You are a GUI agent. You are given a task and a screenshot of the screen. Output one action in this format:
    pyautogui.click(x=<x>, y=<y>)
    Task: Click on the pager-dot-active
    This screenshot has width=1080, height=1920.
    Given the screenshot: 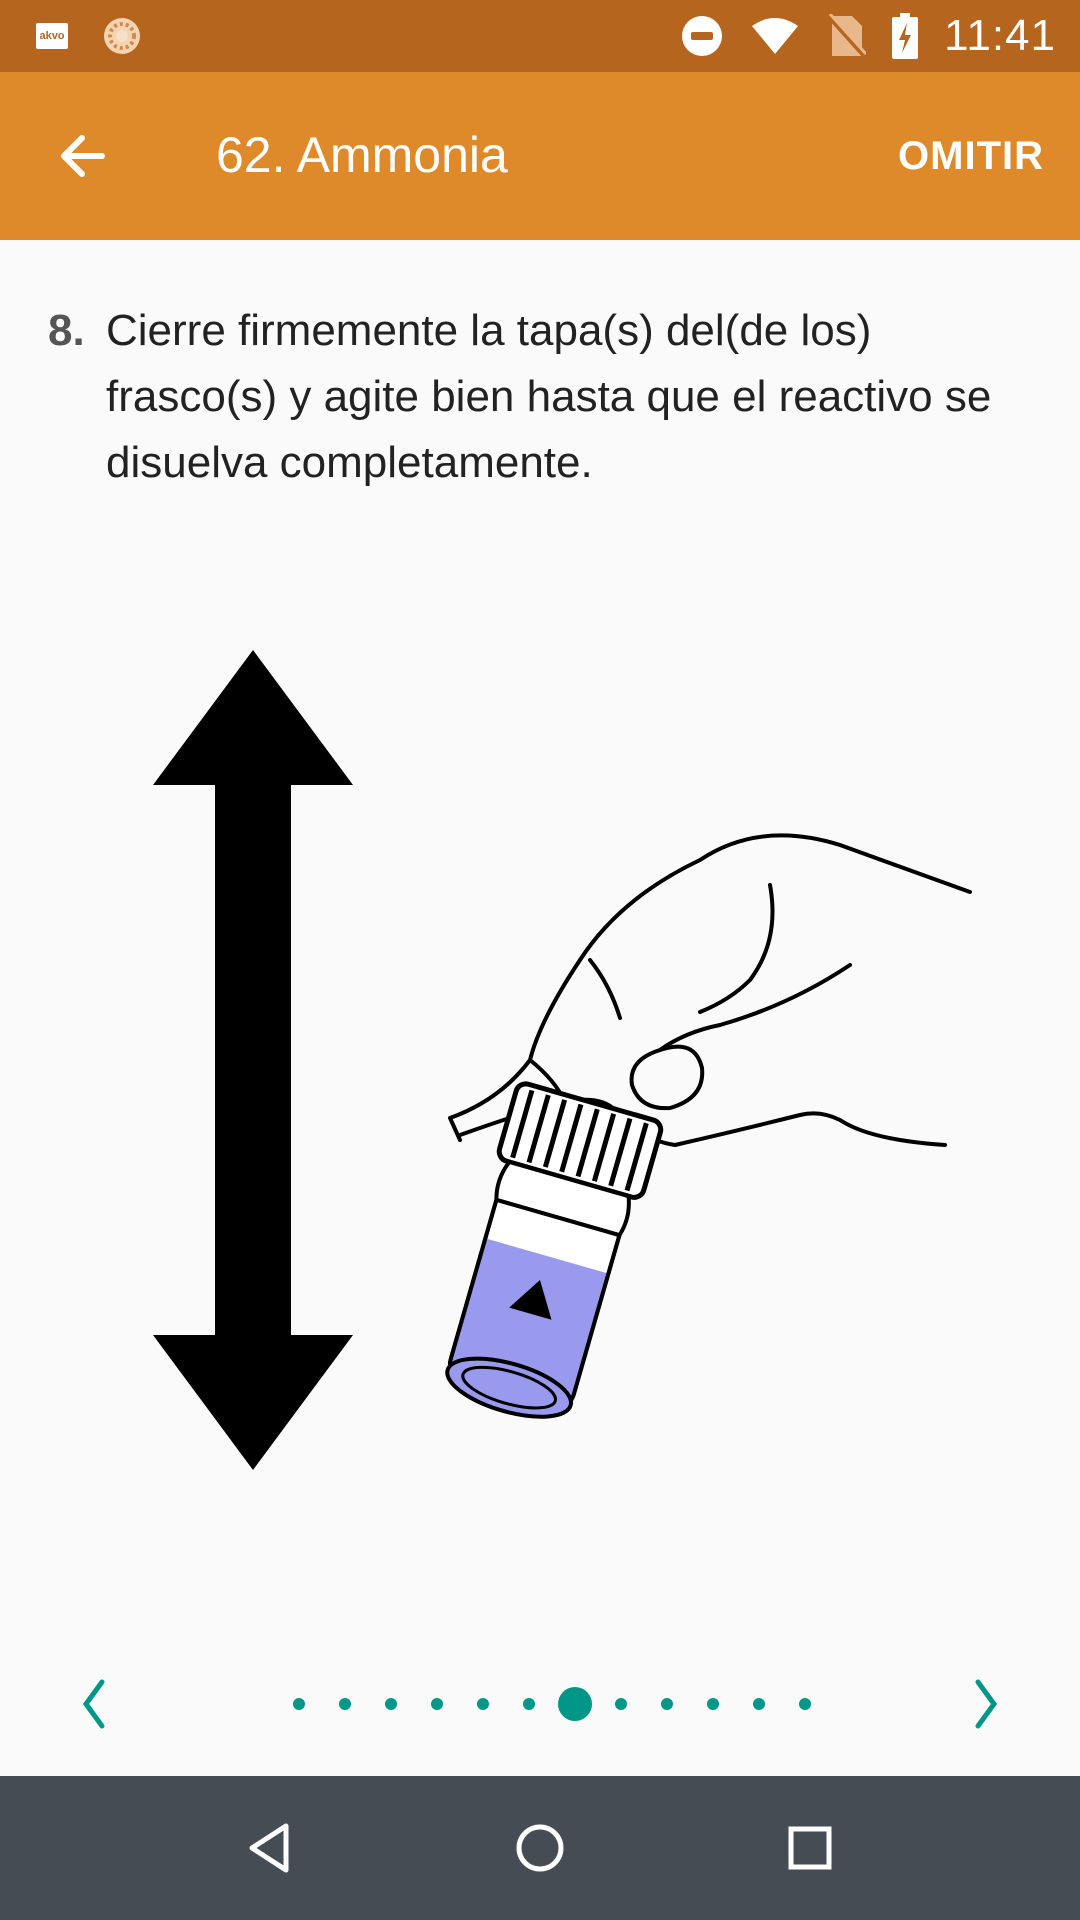 What is the action you would take?
    pyautogui.click(x=575, y=1704)
    